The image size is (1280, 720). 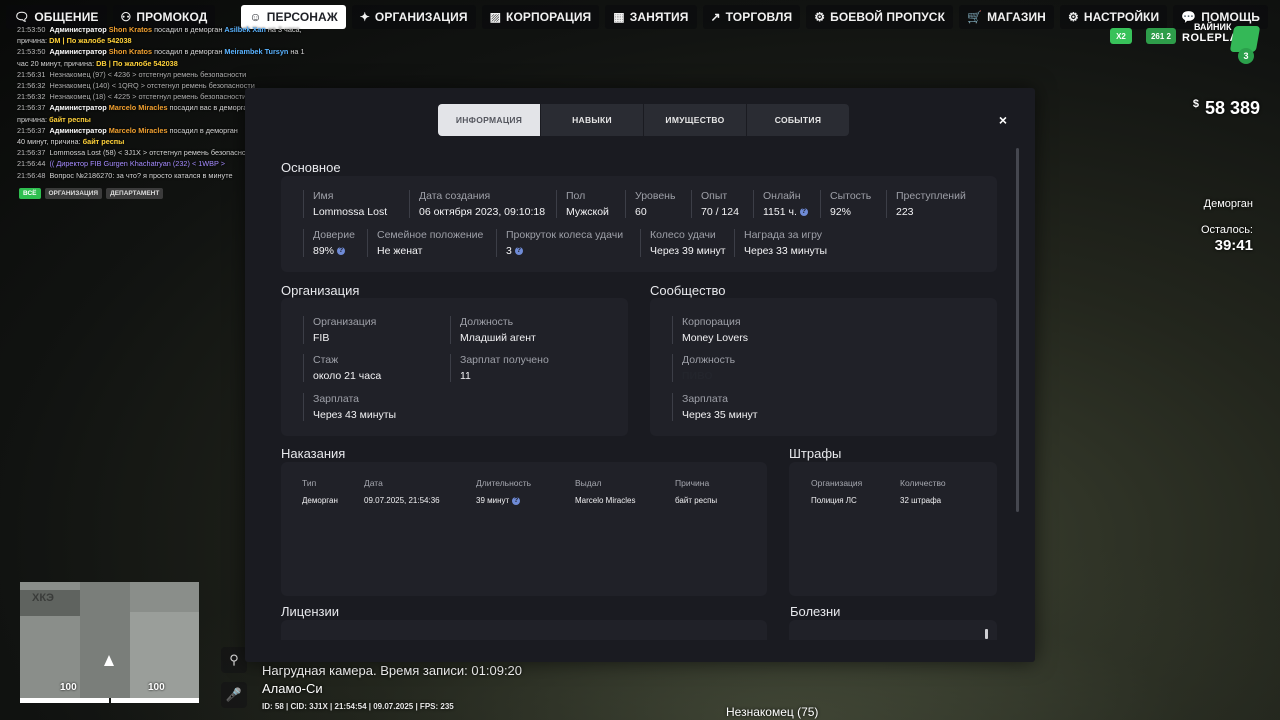 What do you see at coordinates (489, 120) in the screenshot?
I see `tab-information: ИНФОРМАЦИЯ` at bounding box center [489, 120].